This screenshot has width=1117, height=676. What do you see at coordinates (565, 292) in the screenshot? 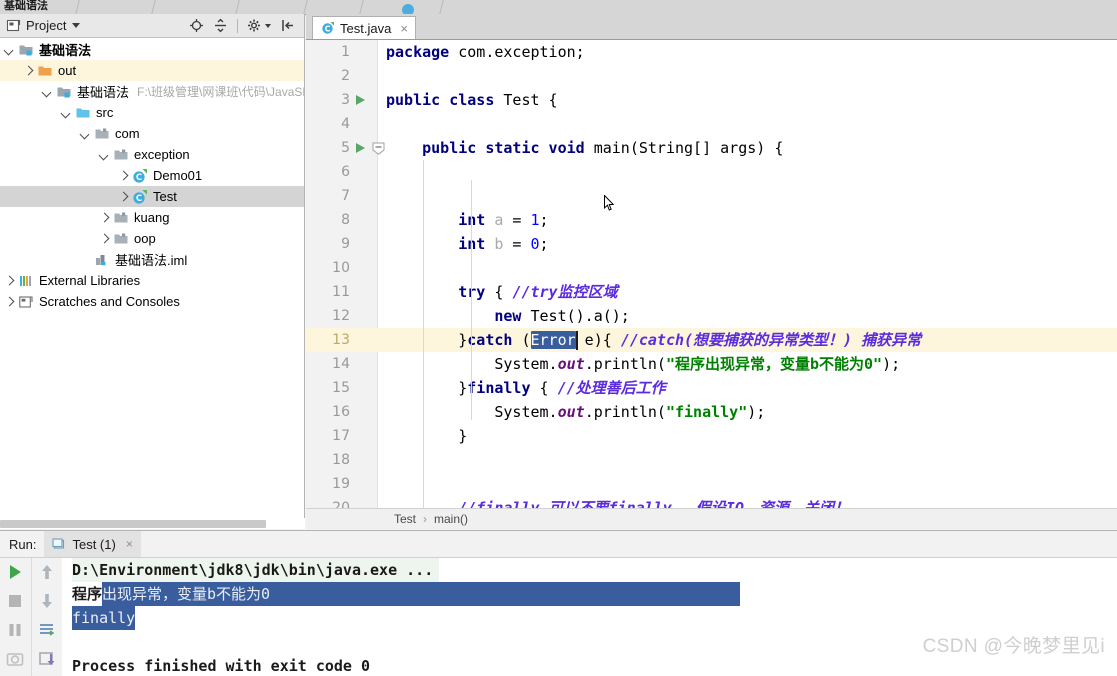
I see `code-token: //try监控区域` at bounding box center [565, 292].